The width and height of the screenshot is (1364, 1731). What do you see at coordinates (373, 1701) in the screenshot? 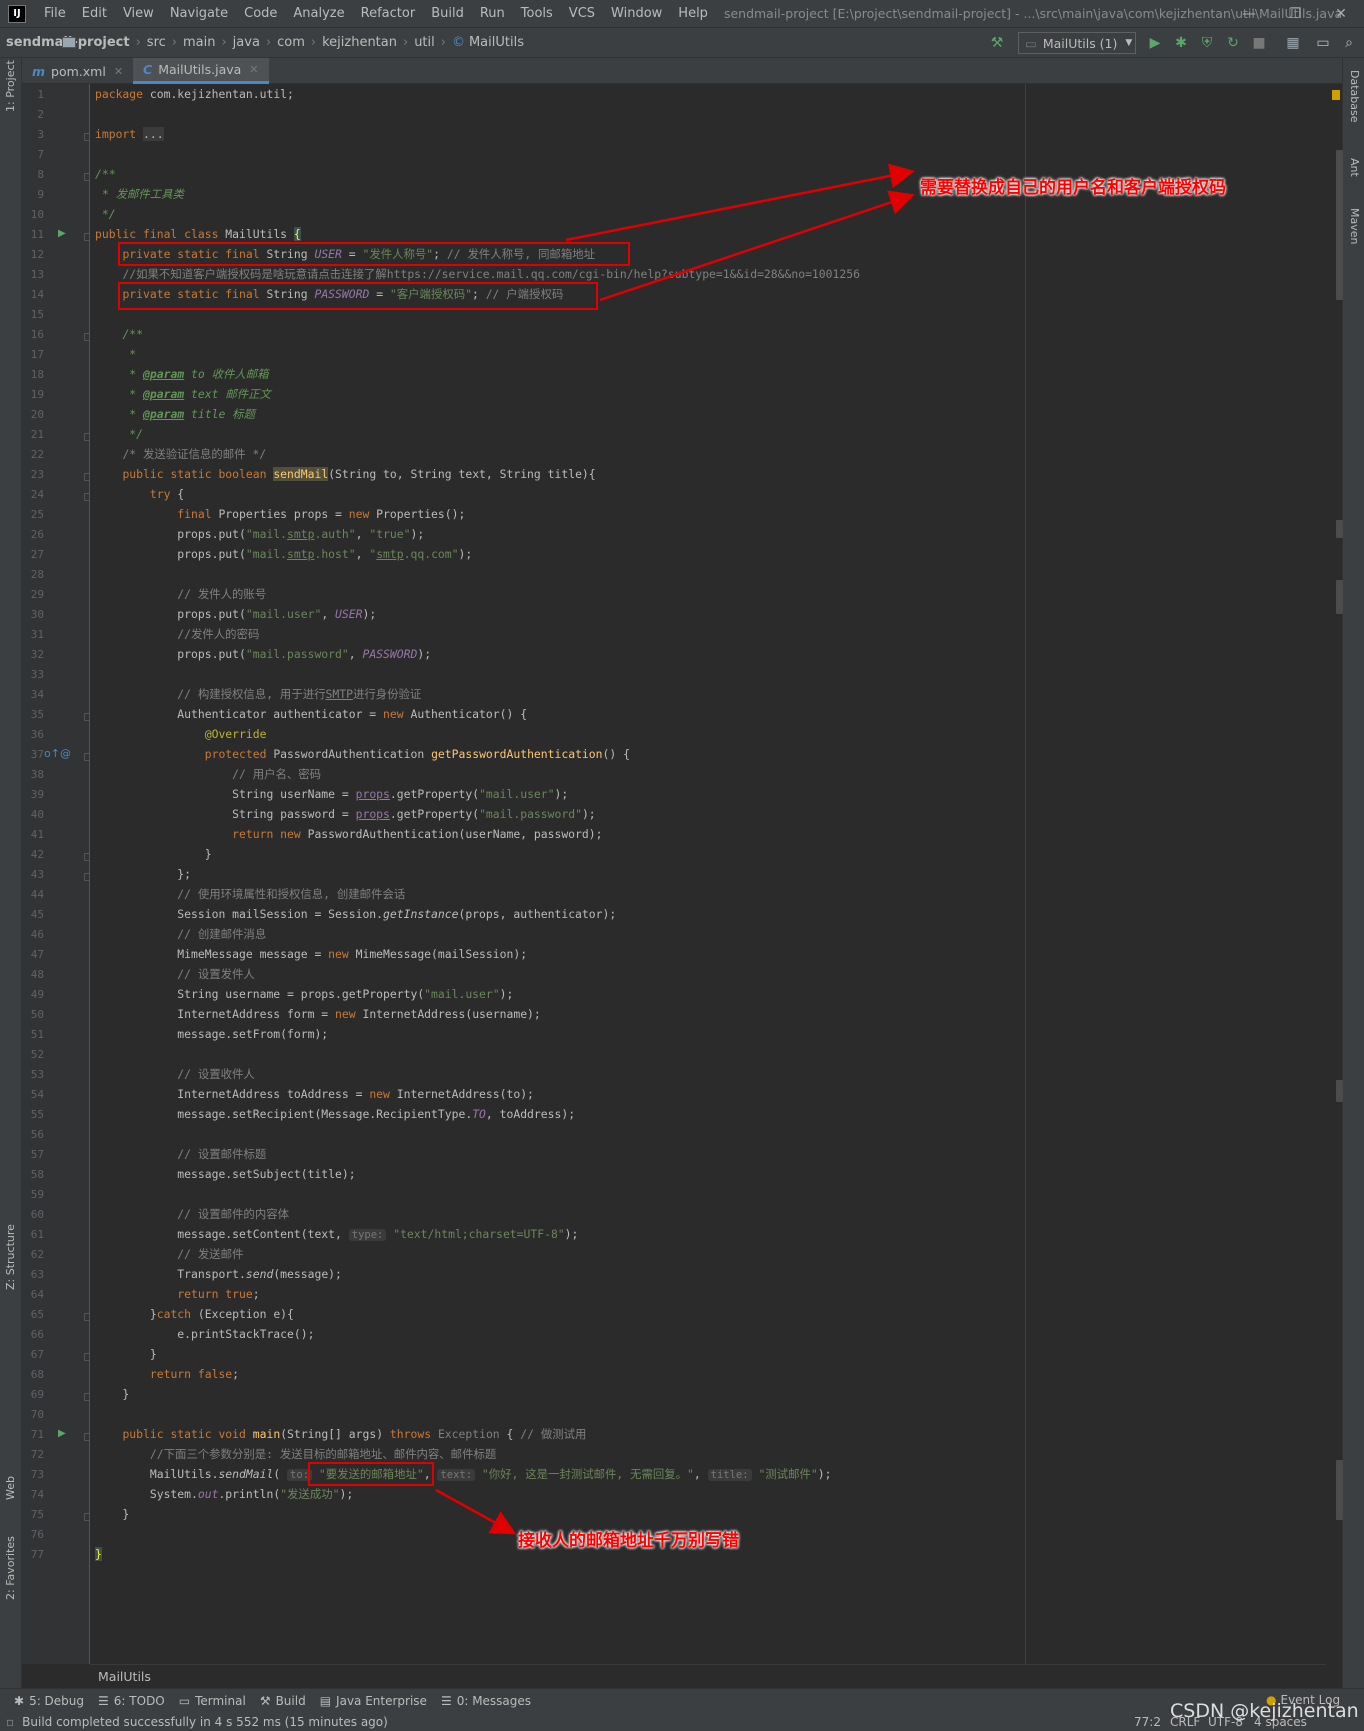
I see `bottom-tab-java-enterprise: ▤ Java Enterprise` at bounding box center [373, 1701].